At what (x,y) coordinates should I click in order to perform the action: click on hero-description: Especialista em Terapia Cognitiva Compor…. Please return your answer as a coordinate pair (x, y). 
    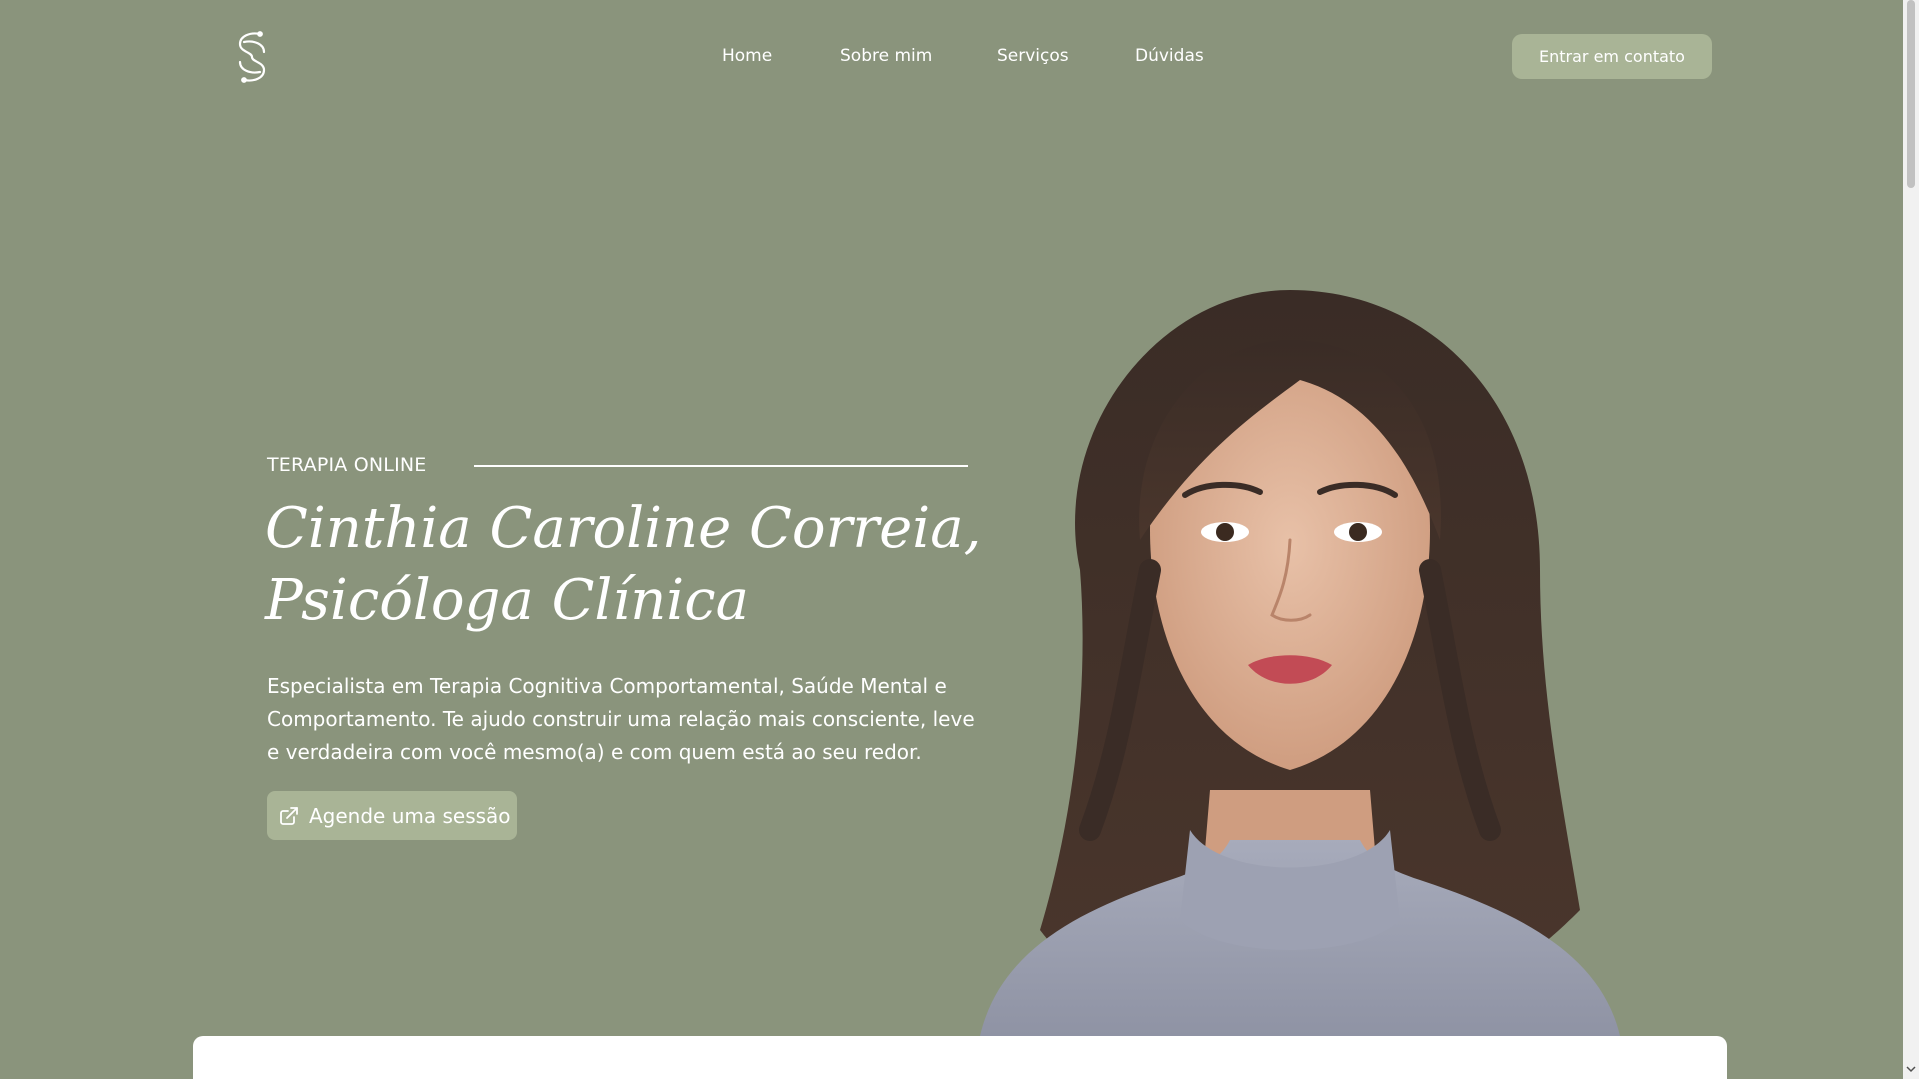
    Looking at the image, I should click on (621, 719).